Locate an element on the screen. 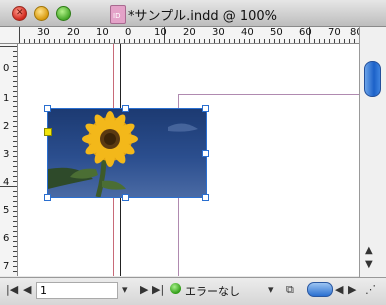  resize-handle-bottom is located at coordinates (125, 197).